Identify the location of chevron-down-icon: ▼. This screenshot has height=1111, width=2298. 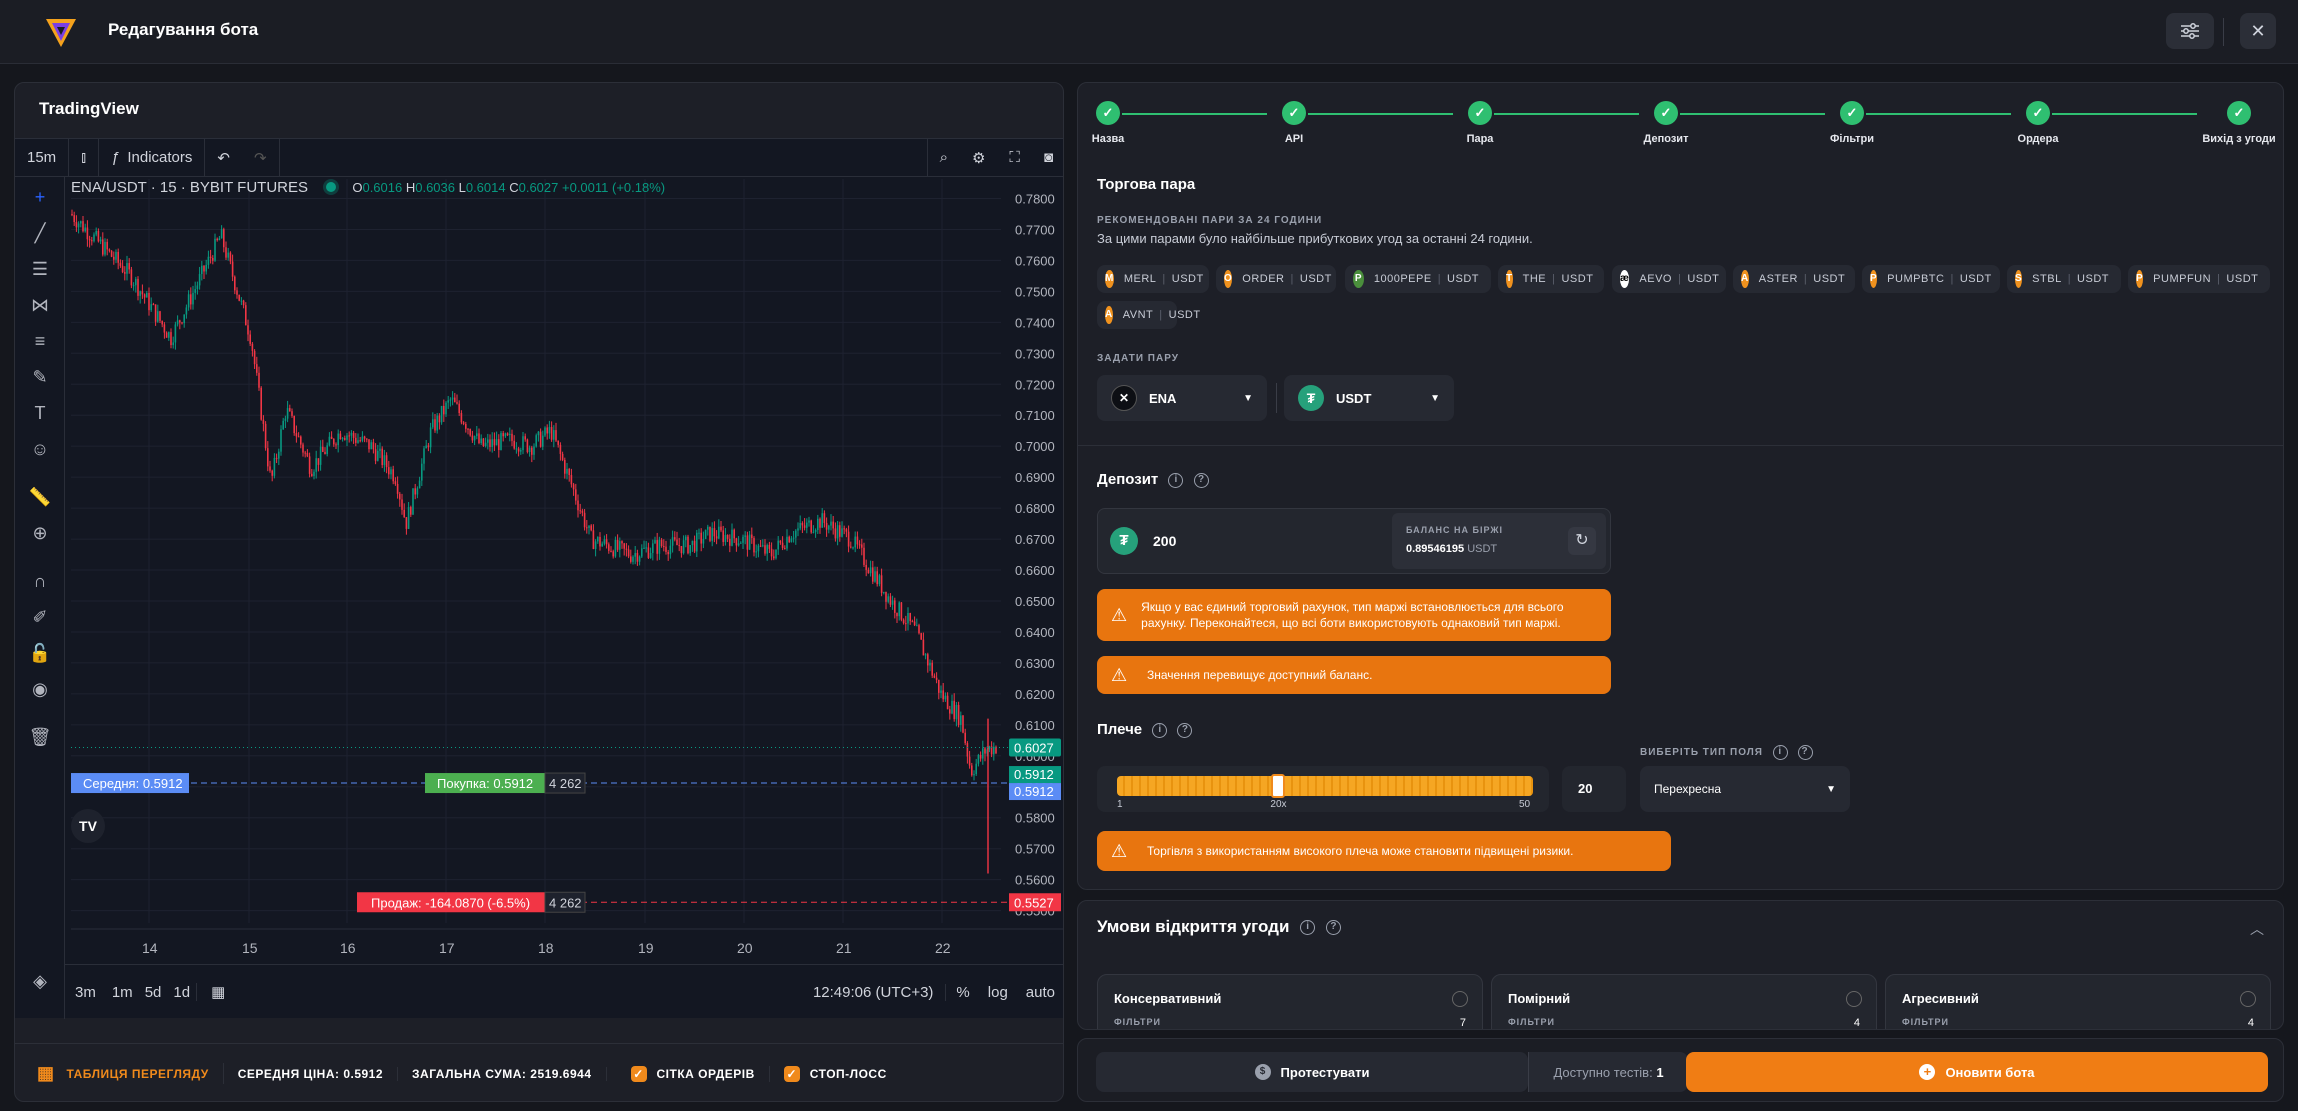
(1248, 398).